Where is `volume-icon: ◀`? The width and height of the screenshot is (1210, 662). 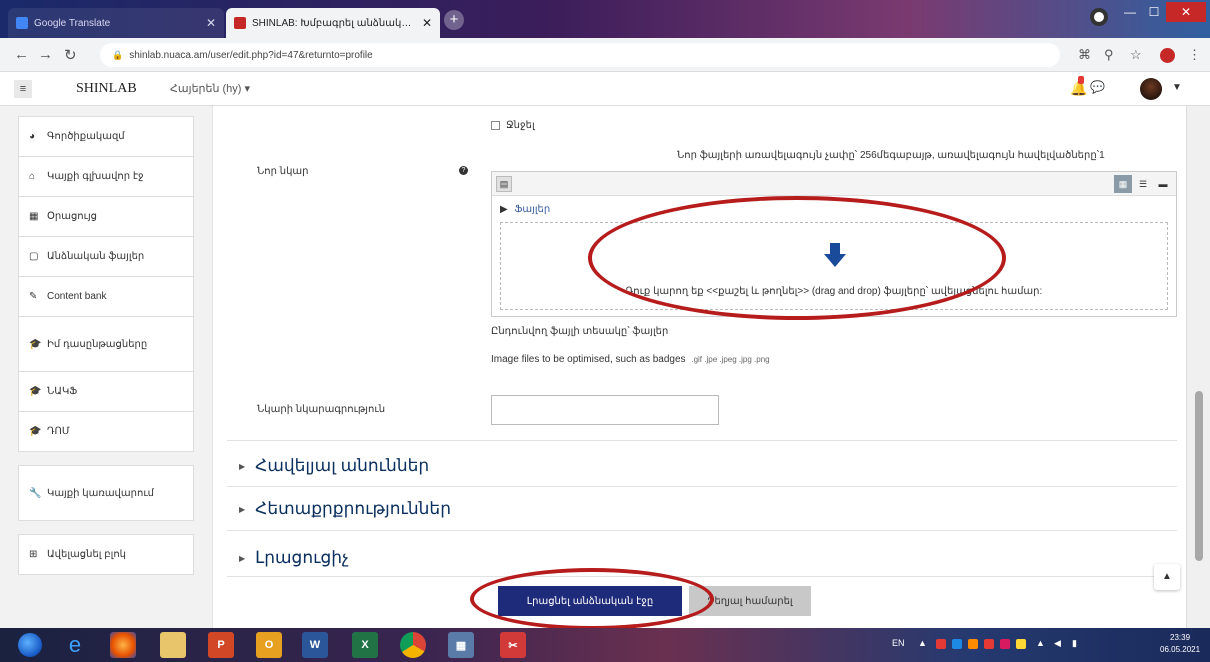 volume-icon: ◀ is located at coordinates (1057, 643).